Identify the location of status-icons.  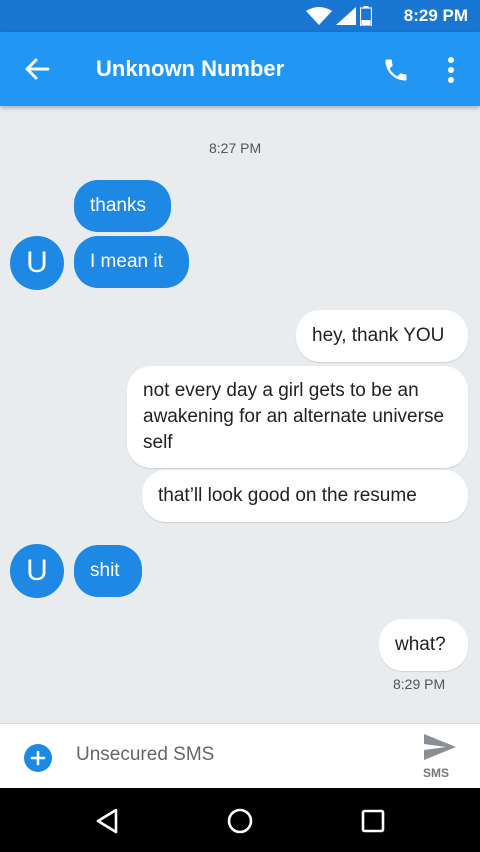
(339, 16).